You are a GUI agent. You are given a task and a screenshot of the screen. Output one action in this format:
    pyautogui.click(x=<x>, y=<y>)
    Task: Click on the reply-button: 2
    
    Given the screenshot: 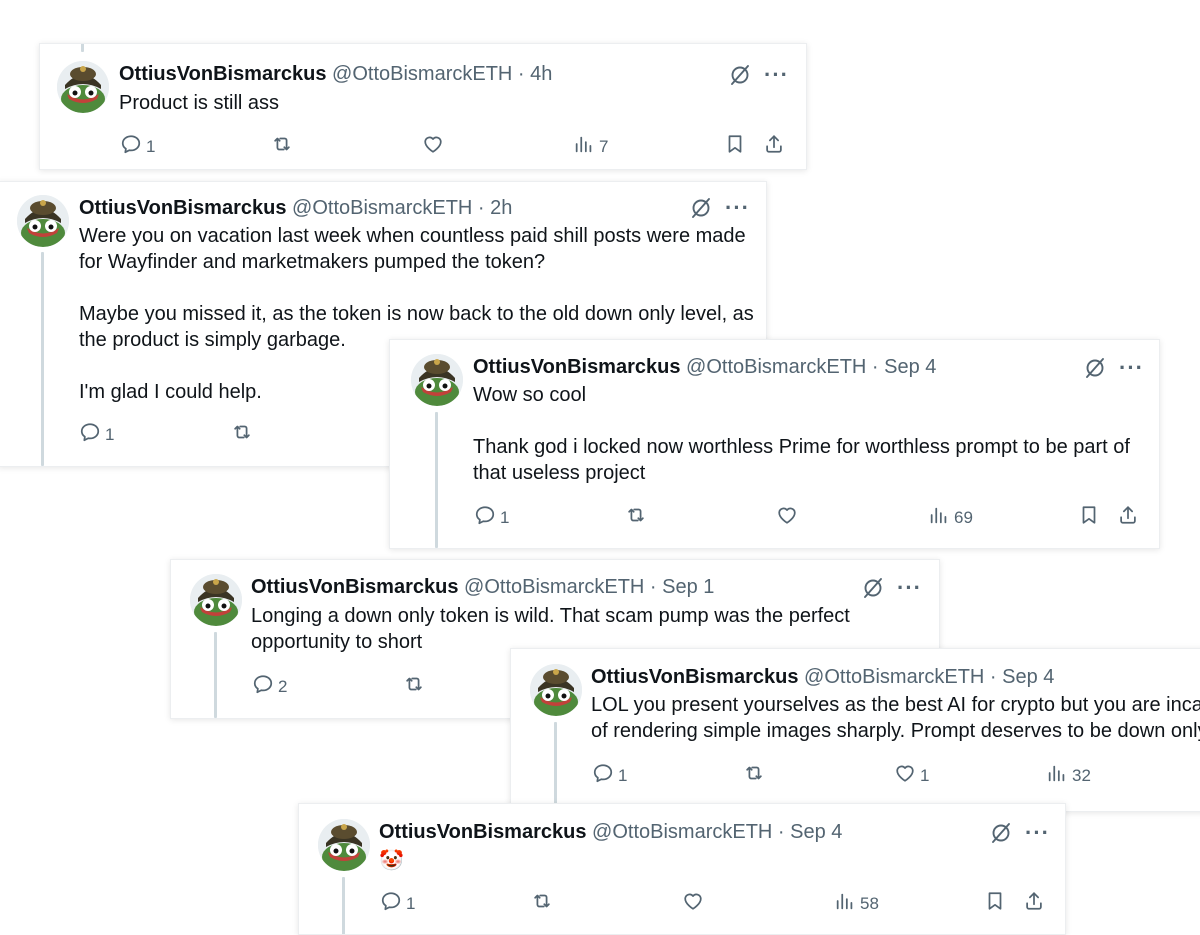 What is the action you would take?
    pyautogui.click(x=269, y=686)
    